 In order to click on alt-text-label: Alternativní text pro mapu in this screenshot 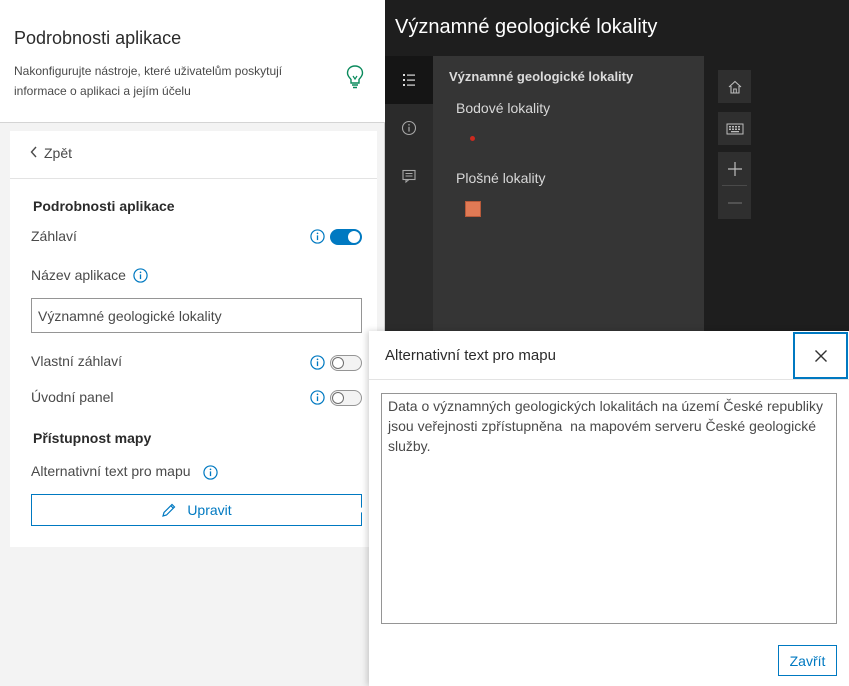, I will do `click(111, 471)`.